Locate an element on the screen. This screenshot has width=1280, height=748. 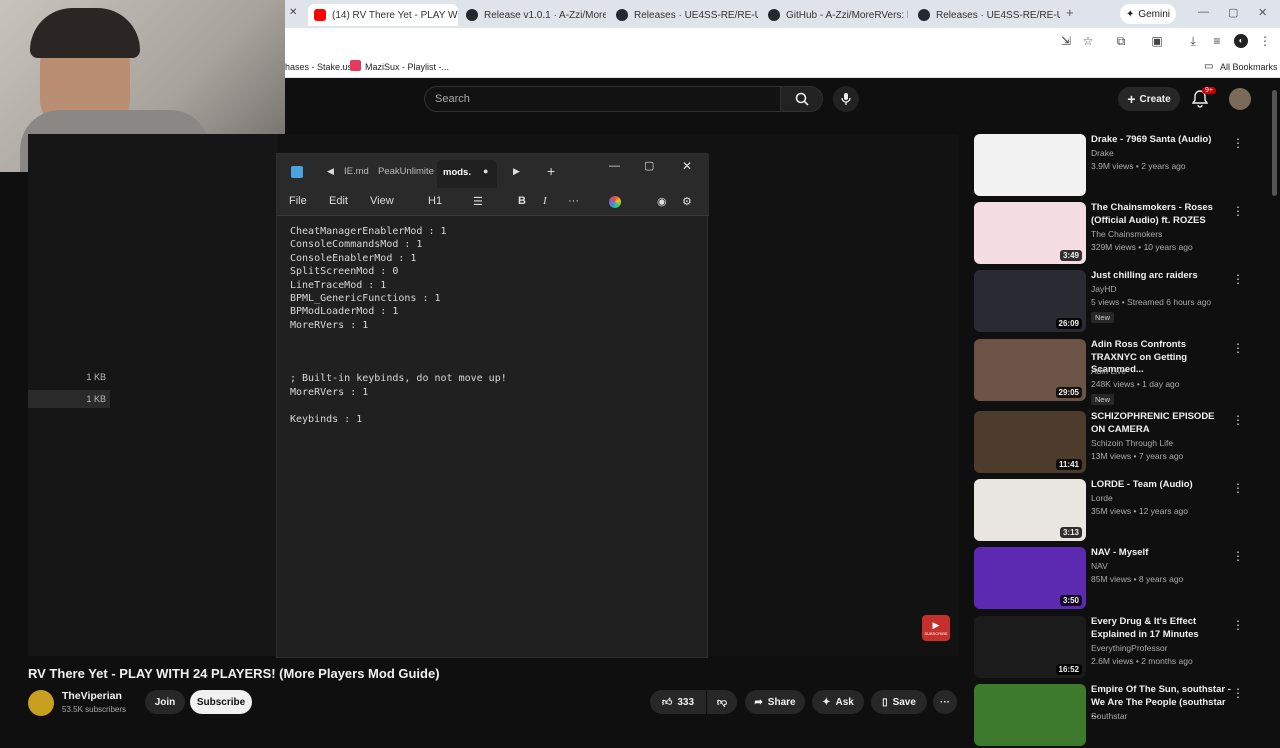
video-thumbnail: 16:52 is located at coordinates (1030, 647).